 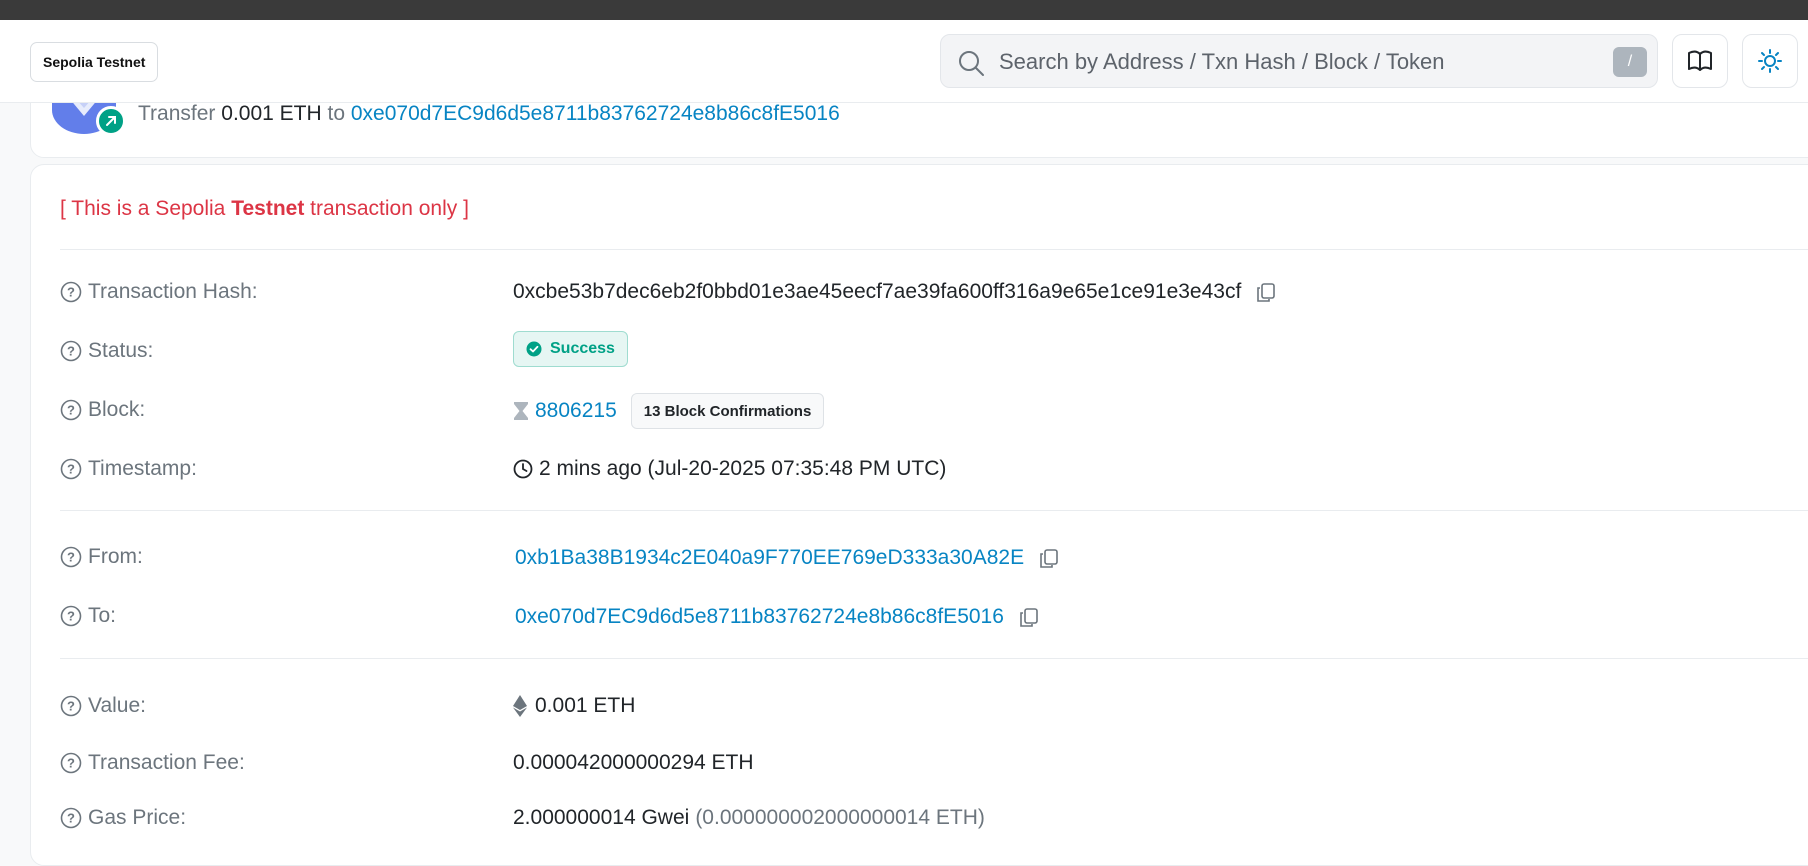 I want to click on value-value-row: 0.001 ETH, so click(x=574, y=706).